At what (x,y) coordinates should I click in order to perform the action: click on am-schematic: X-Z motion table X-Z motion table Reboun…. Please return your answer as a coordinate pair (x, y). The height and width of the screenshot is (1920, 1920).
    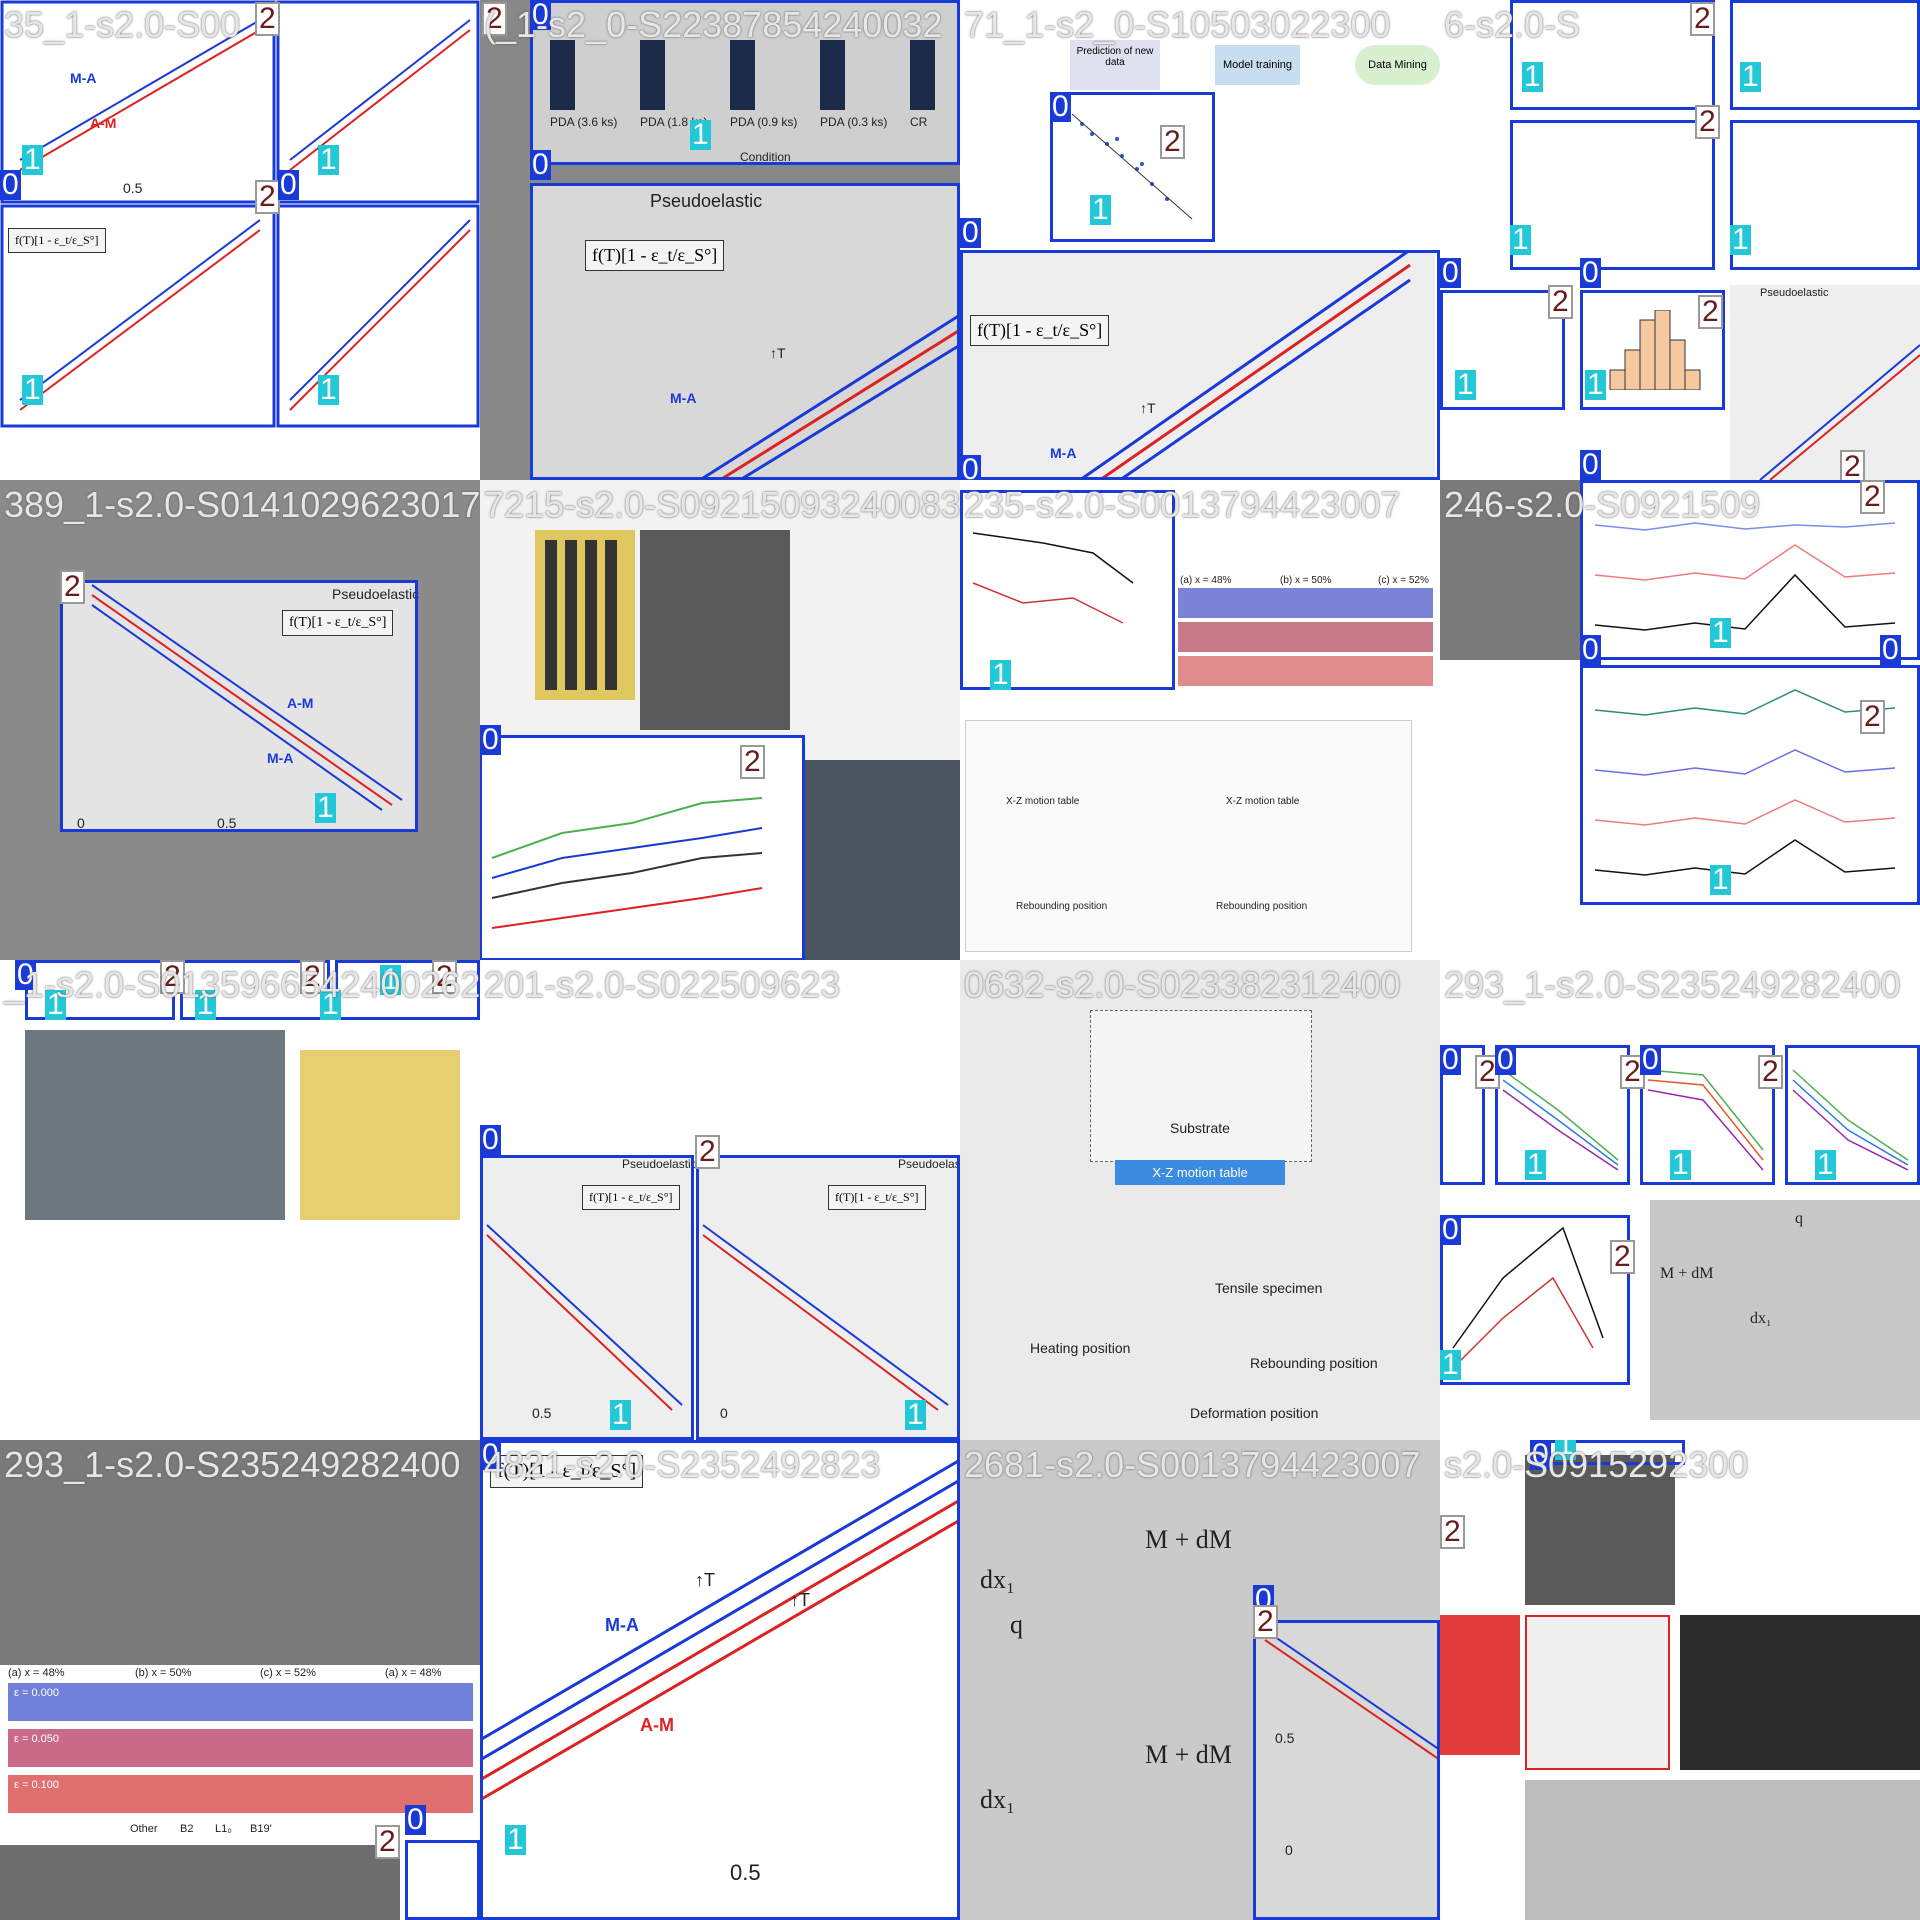
    Looking at the image, I should click on (1188, 836).